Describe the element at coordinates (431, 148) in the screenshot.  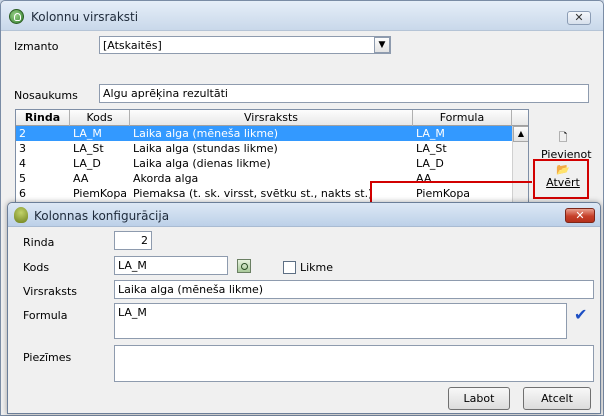
I see `cell-formula: LA_St` at that location.